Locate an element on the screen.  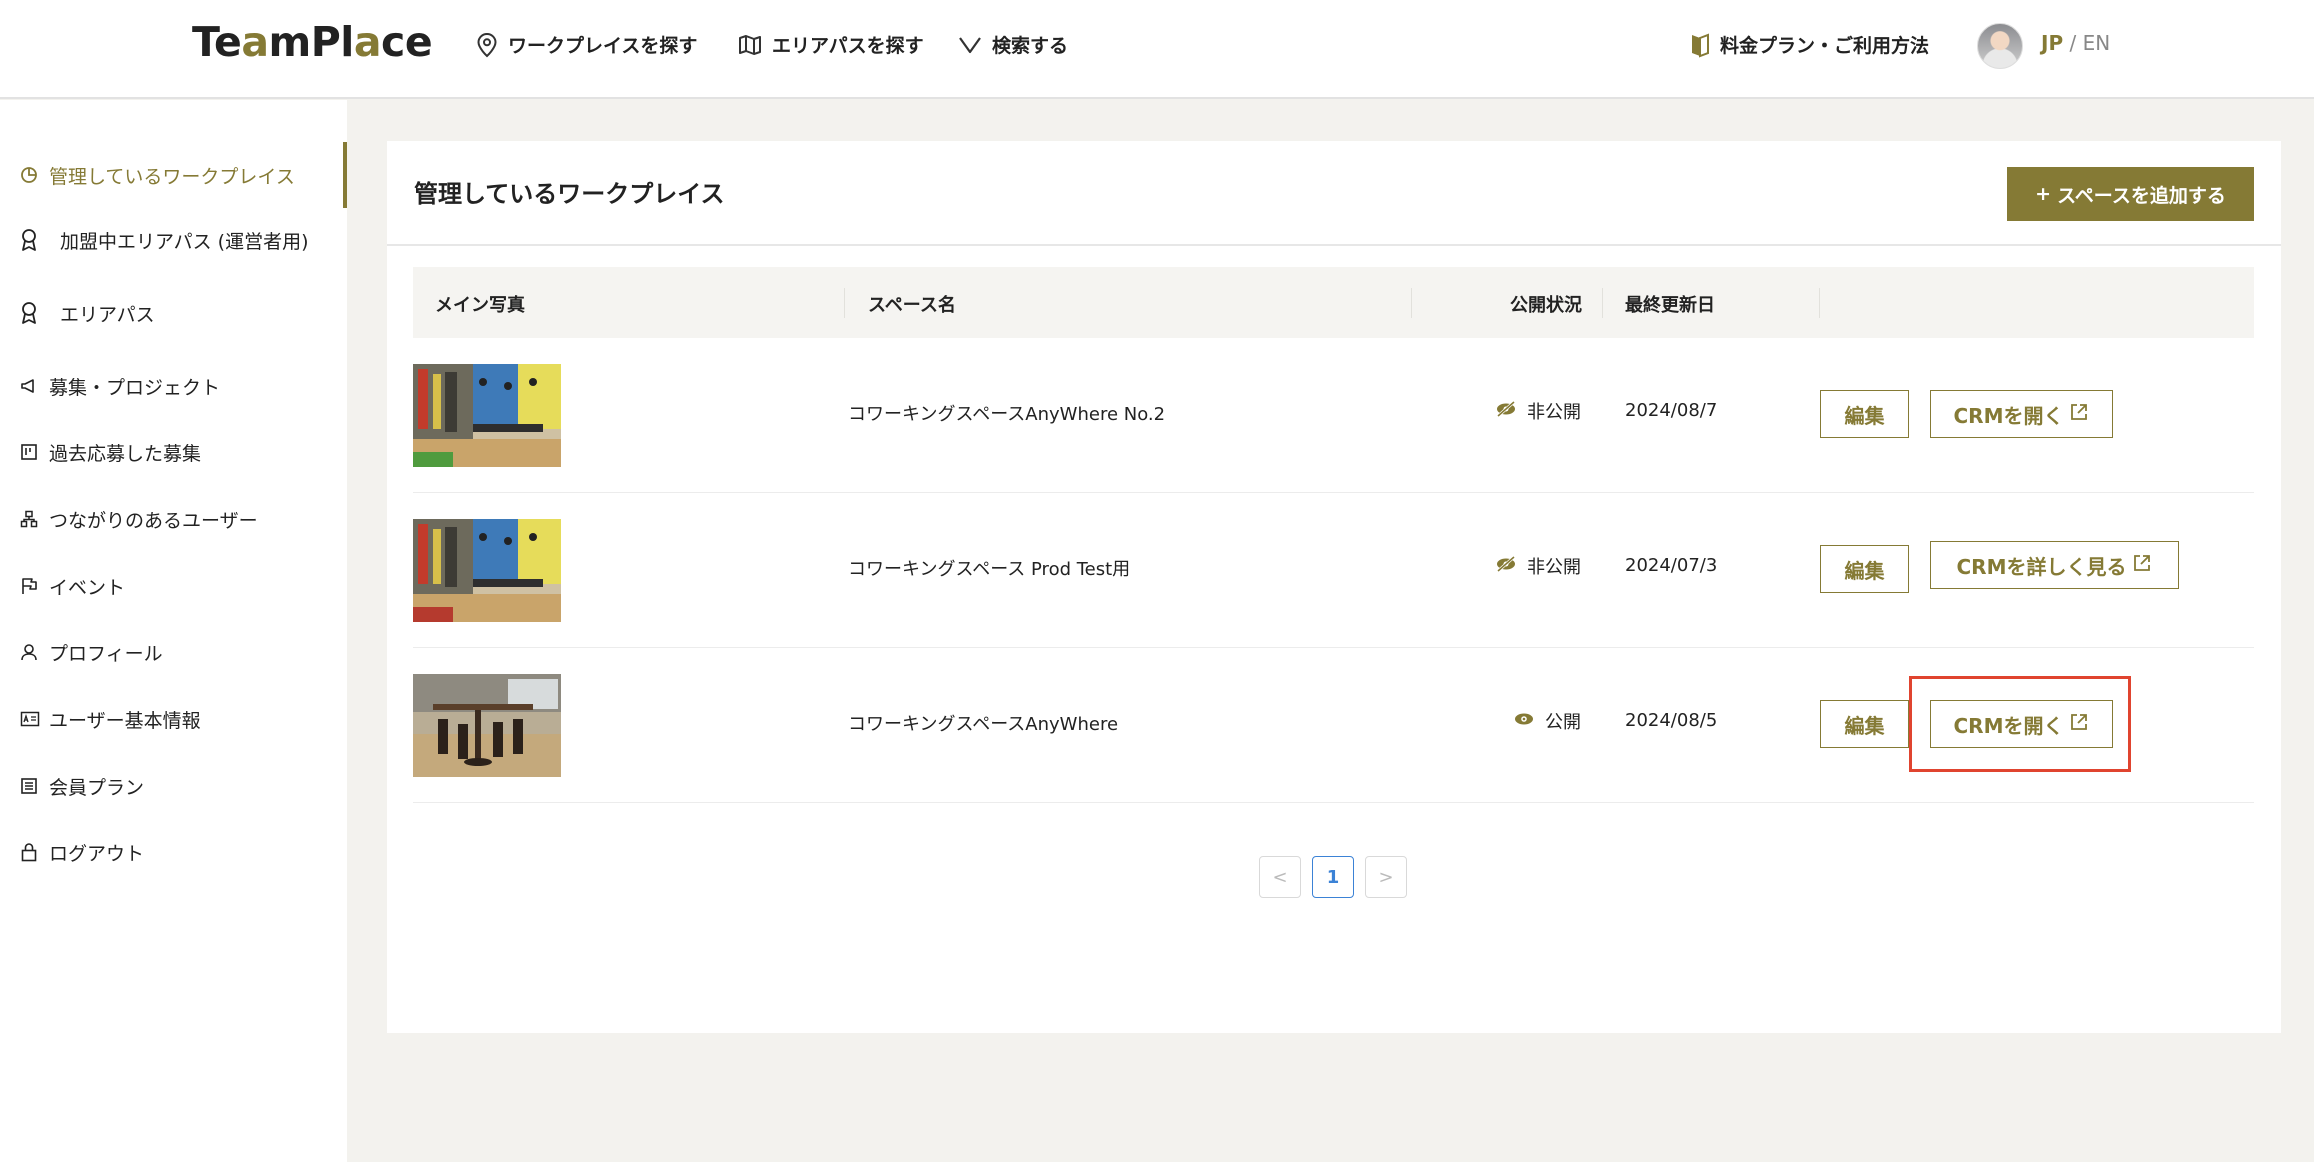
sidebar-item-recruitment: 募集・プロジェクト is located at coordinates (173, 386).